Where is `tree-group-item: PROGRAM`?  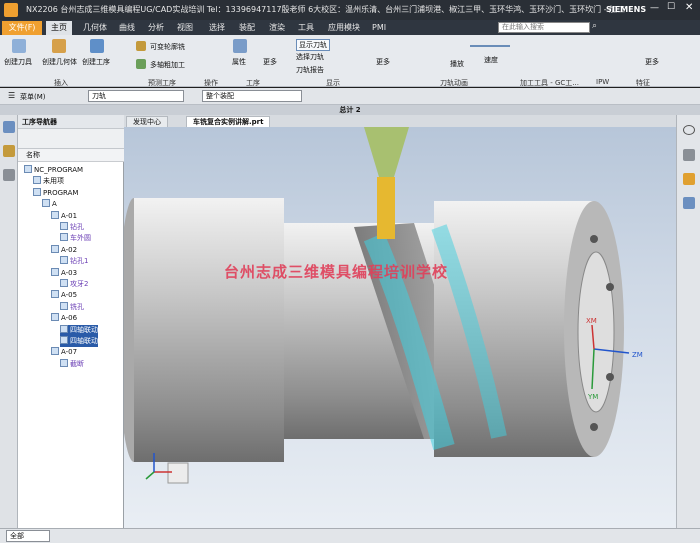
tree-group-item: PROGRAM is located at coordinates (55, 193).